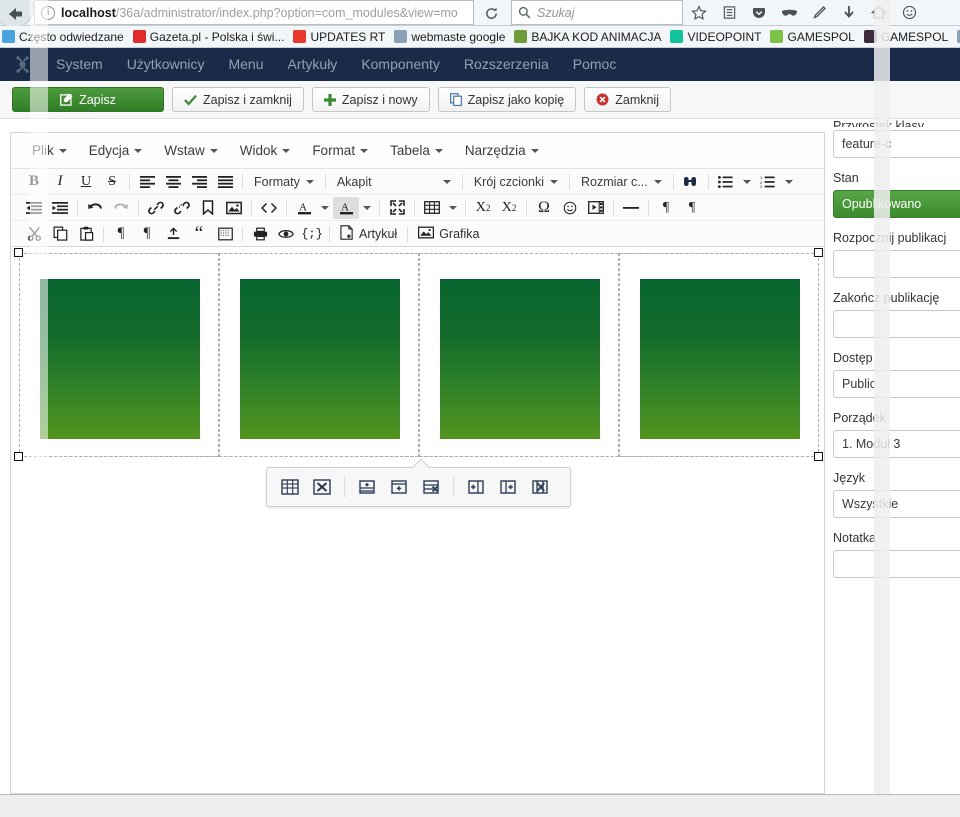  Describe the element at coordinates (768, 182) in the screenshot. I see `numbered-list-icon: 123` at that location.